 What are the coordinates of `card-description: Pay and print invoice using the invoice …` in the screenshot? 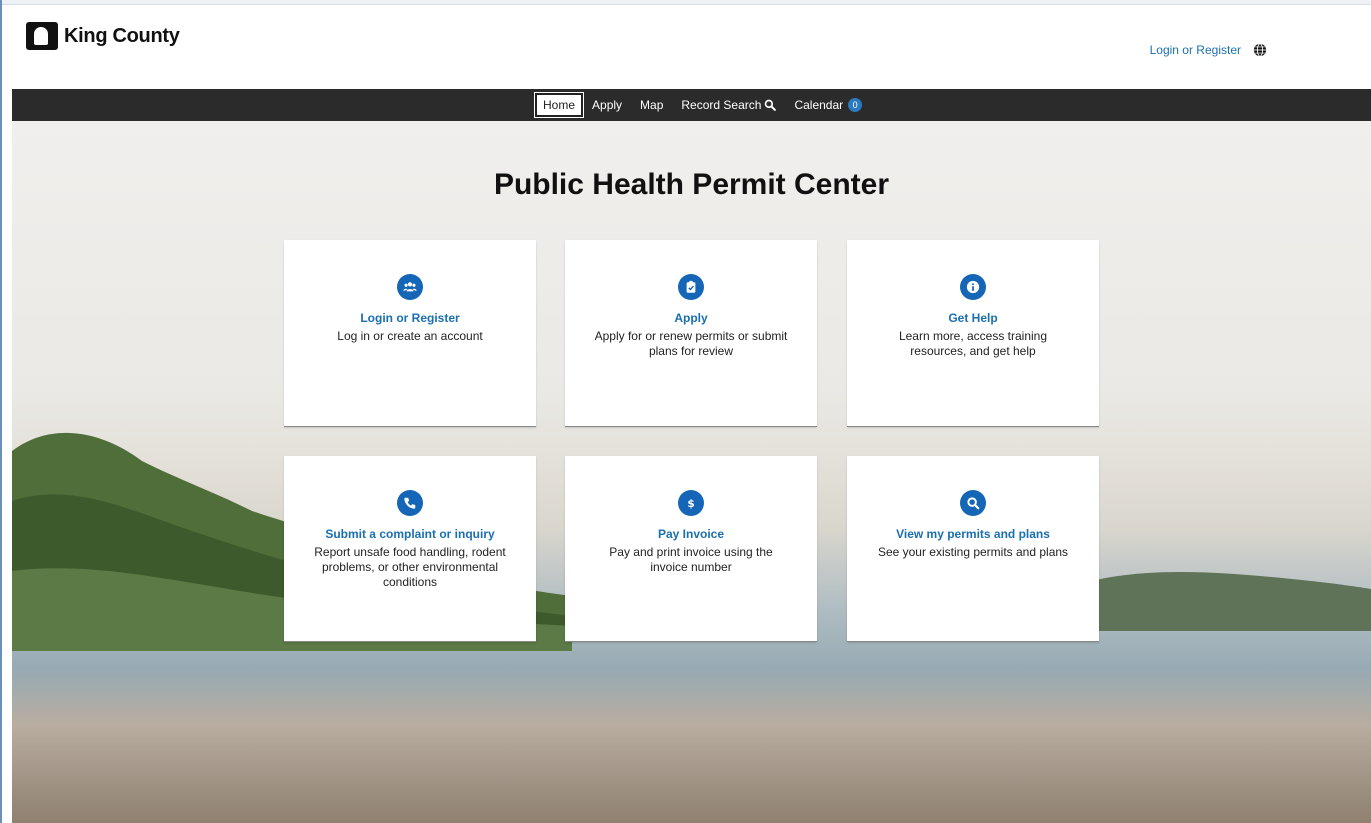 It's located at (691, 559).